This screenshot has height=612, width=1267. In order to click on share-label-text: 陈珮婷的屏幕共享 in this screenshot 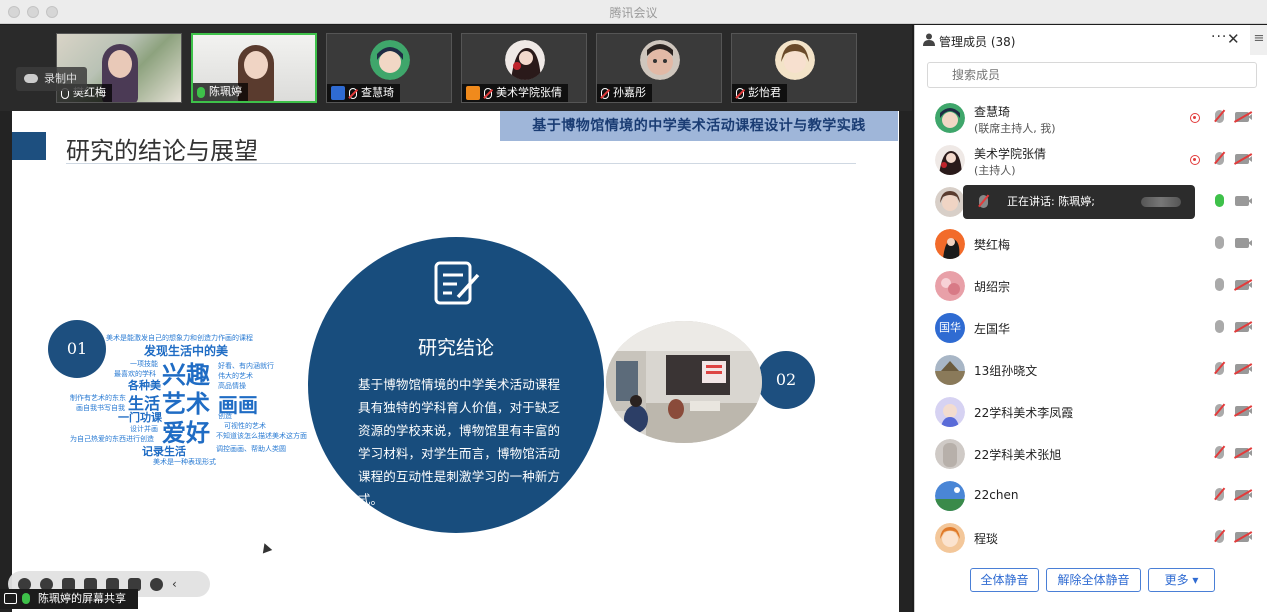, I will do `click(82, 598)`.